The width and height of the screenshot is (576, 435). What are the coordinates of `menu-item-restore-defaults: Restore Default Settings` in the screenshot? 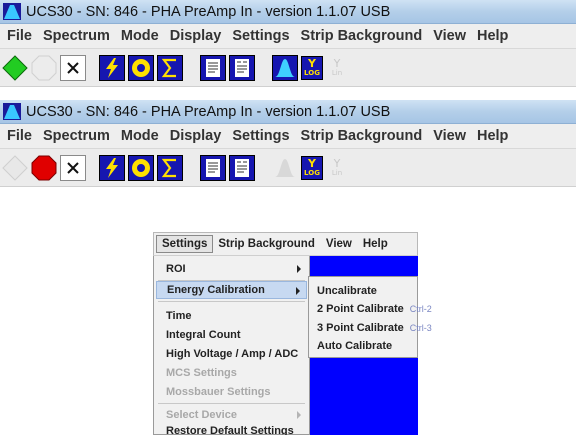 It's located at (231, 428).